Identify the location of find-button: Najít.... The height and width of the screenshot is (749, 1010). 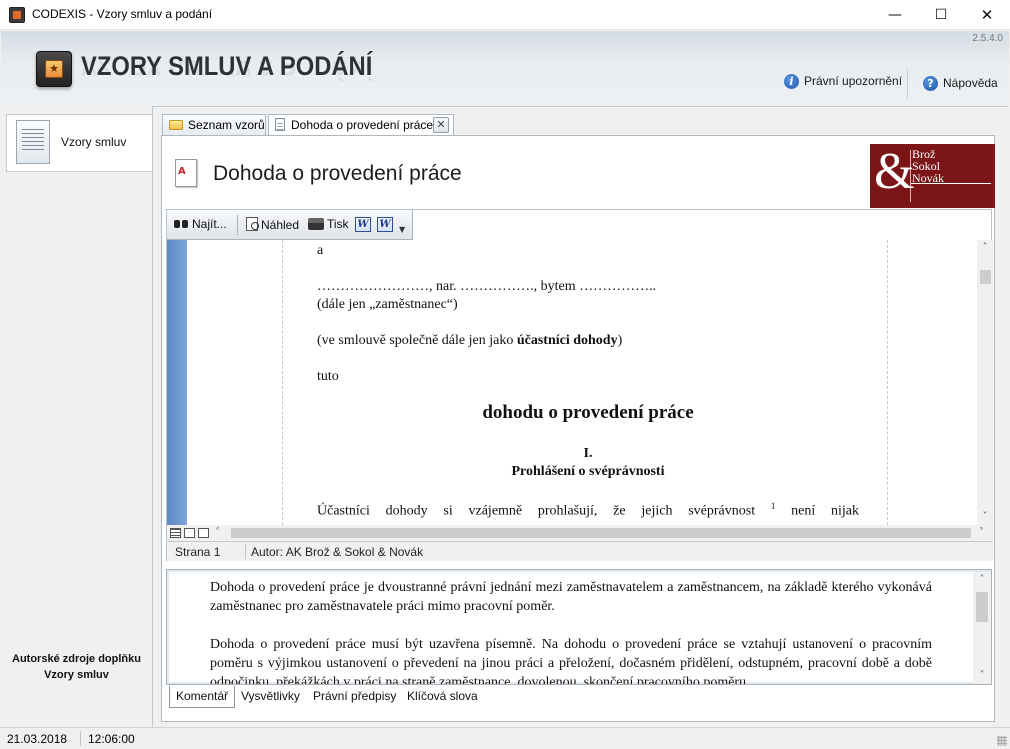
(200, 225).